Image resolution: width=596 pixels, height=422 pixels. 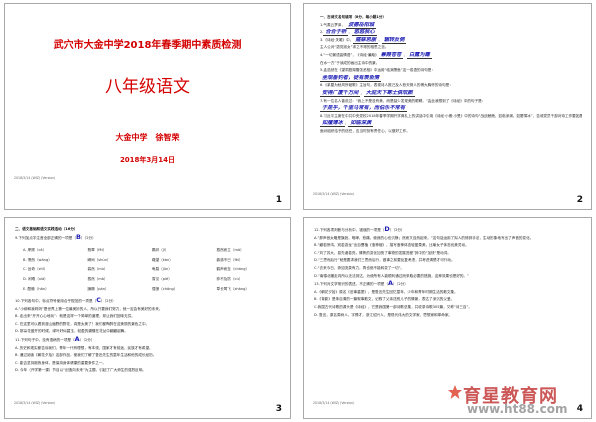 I want to click on option-row: A. 摩擦（cā） 翡翠（fěi） 羁绊（jī） 蓦然而立（mò）, so click(x=133, y=250).